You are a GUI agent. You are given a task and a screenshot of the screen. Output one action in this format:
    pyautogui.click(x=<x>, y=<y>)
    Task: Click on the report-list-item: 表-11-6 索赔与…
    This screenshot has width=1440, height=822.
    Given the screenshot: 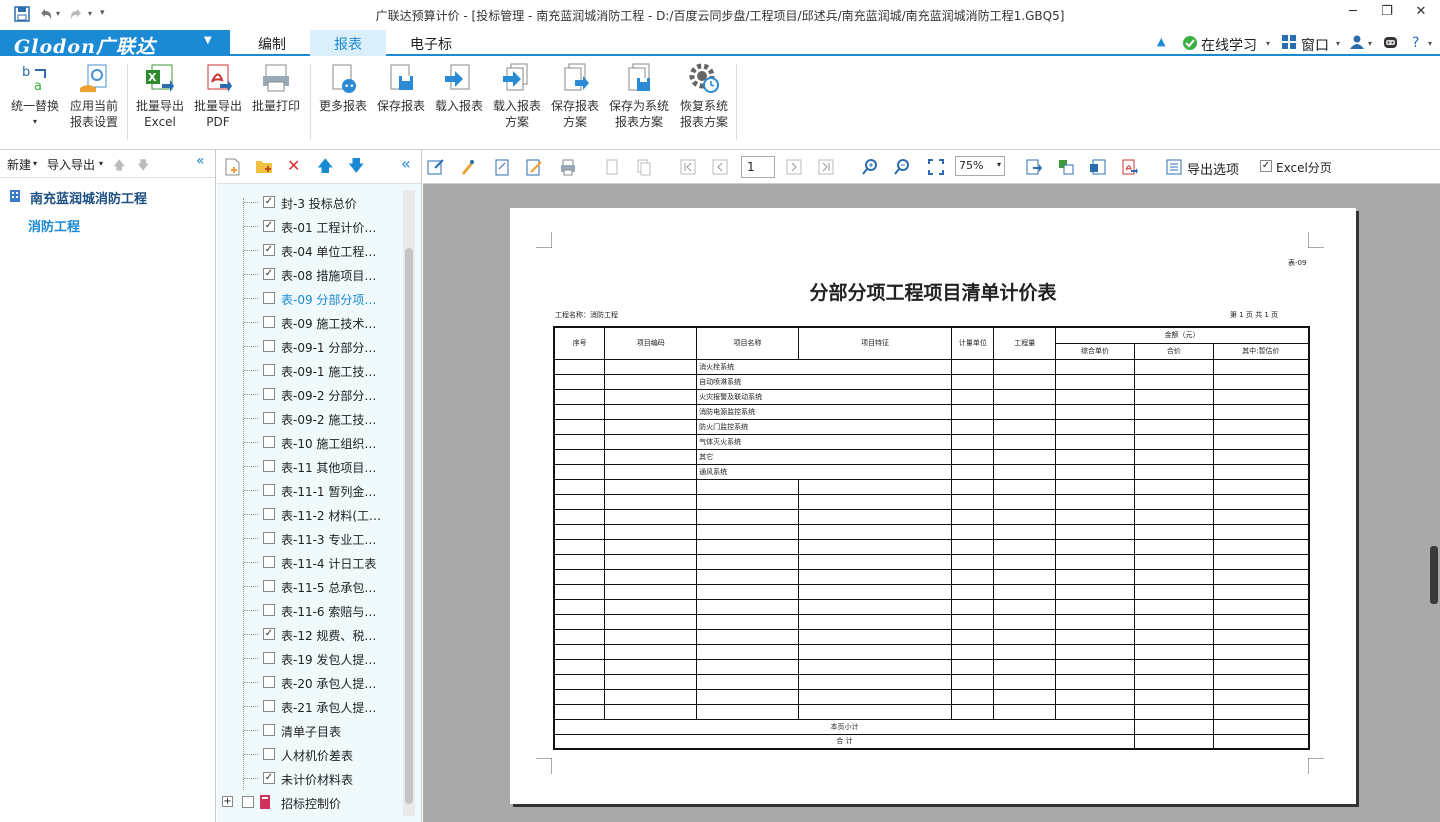 What is the action you would take?
    pyautogui.click(x=309, y=610)
    